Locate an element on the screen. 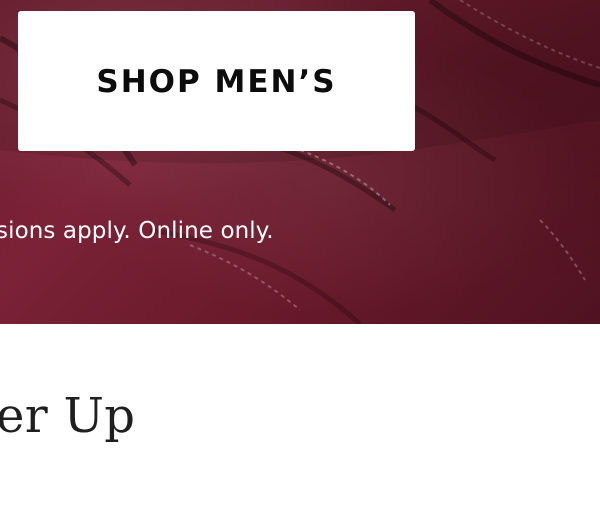 The height and width of the screenshot is (520, 600). promo-disclaimer-text: sions apply. Online only. is located at coordinates (137, 231).